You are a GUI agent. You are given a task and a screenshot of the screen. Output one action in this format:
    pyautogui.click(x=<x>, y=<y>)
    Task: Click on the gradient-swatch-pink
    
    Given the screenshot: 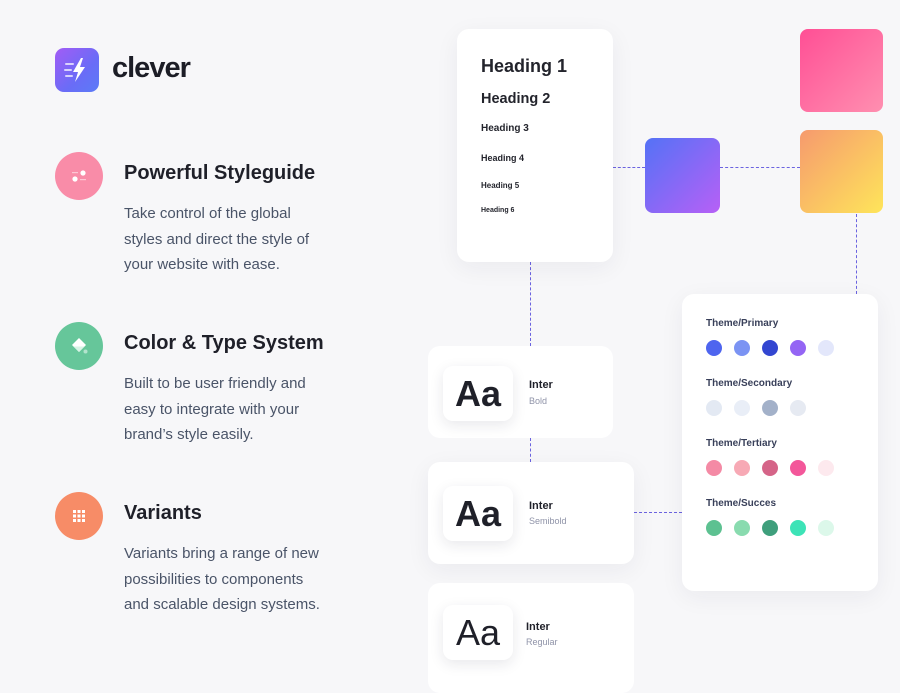 What is the action you would take?
    pyautogui.click(x=841, y=70)
    